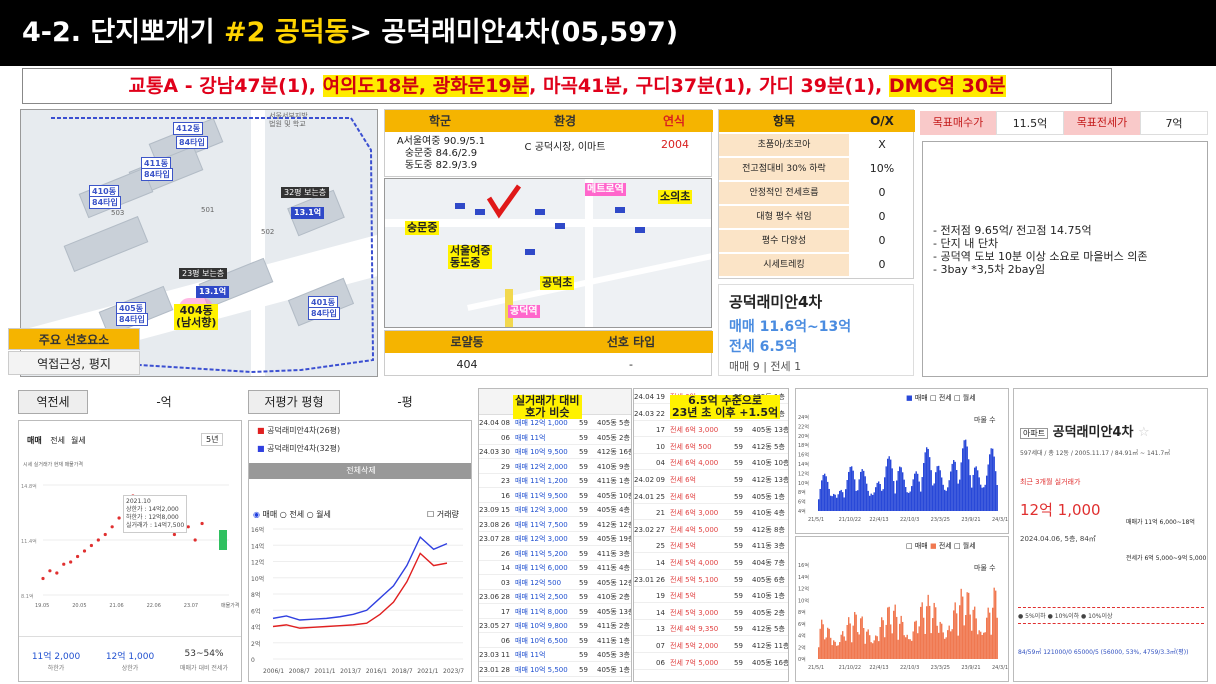  Describe the element at coordinates (614, 524) in the screenshot. I see `cell: 412동 12층` at that location.